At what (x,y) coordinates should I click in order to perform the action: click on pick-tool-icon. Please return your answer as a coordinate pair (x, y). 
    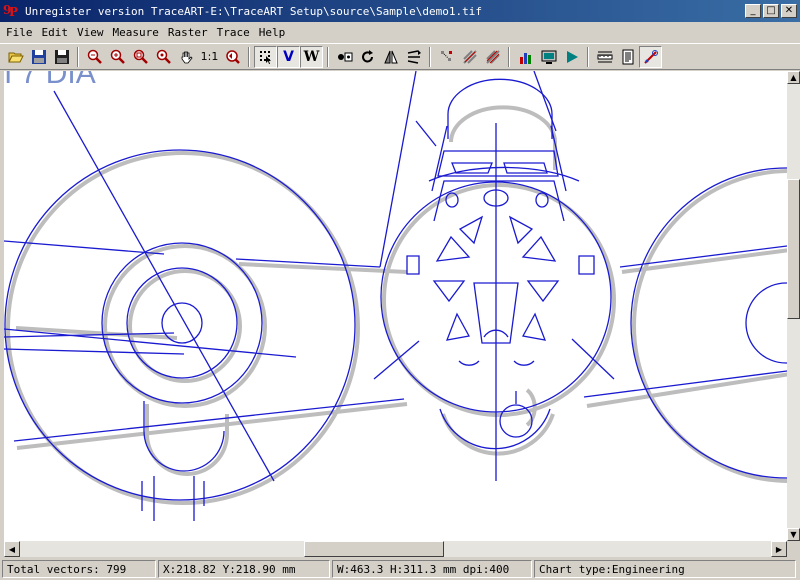
    Looking at the image, I should click on (650, 56).